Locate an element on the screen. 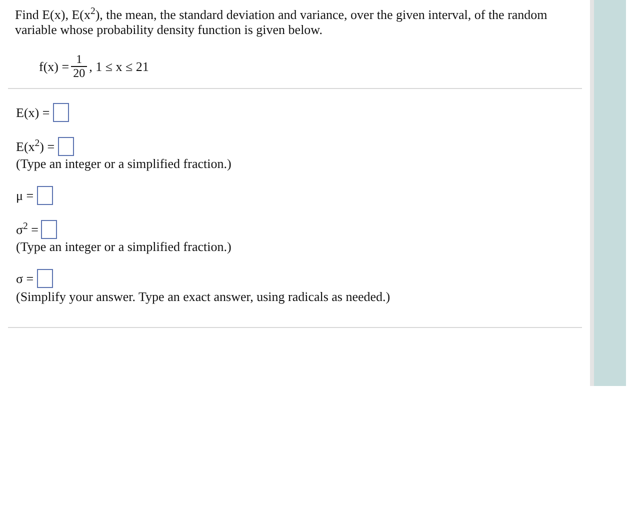  answer-hint: (Simplify your answer. Type an exact answer, using radicals as needed.) is located at coordinates (204, 296).